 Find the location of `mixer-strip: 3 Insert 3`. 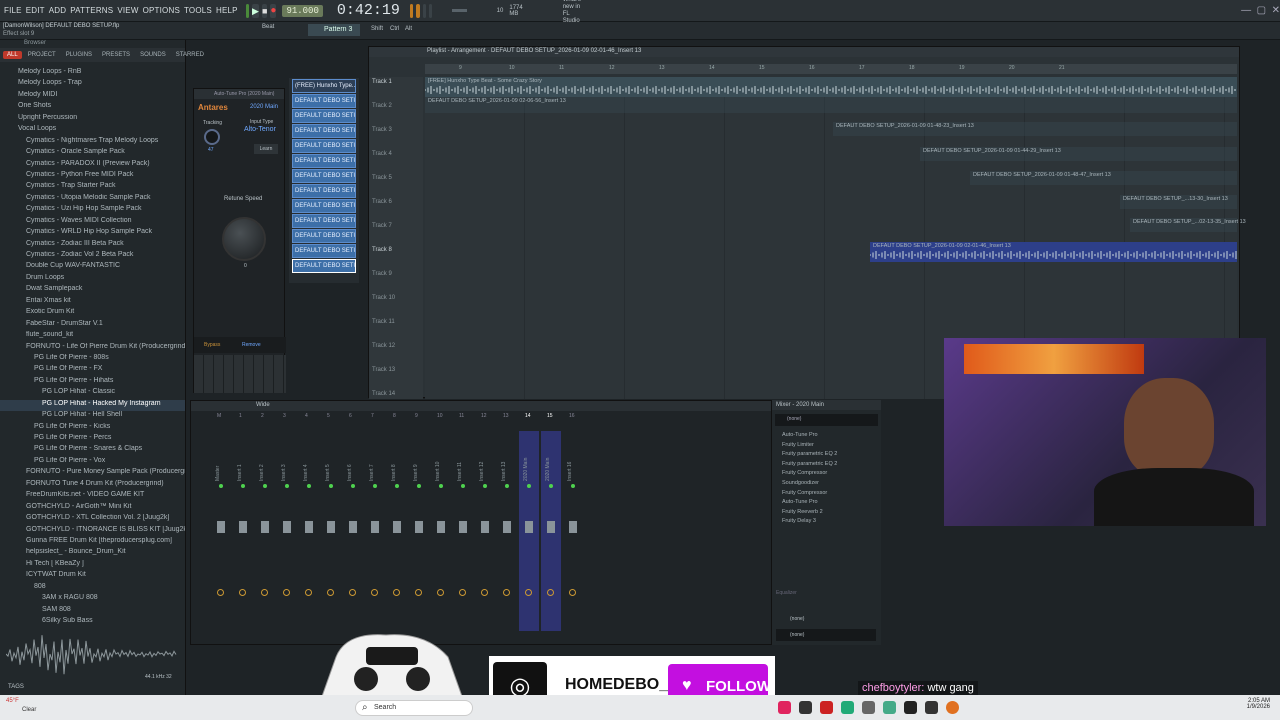

mixer-strip: 3 Insert 3 is located at coordinates (287, 522).